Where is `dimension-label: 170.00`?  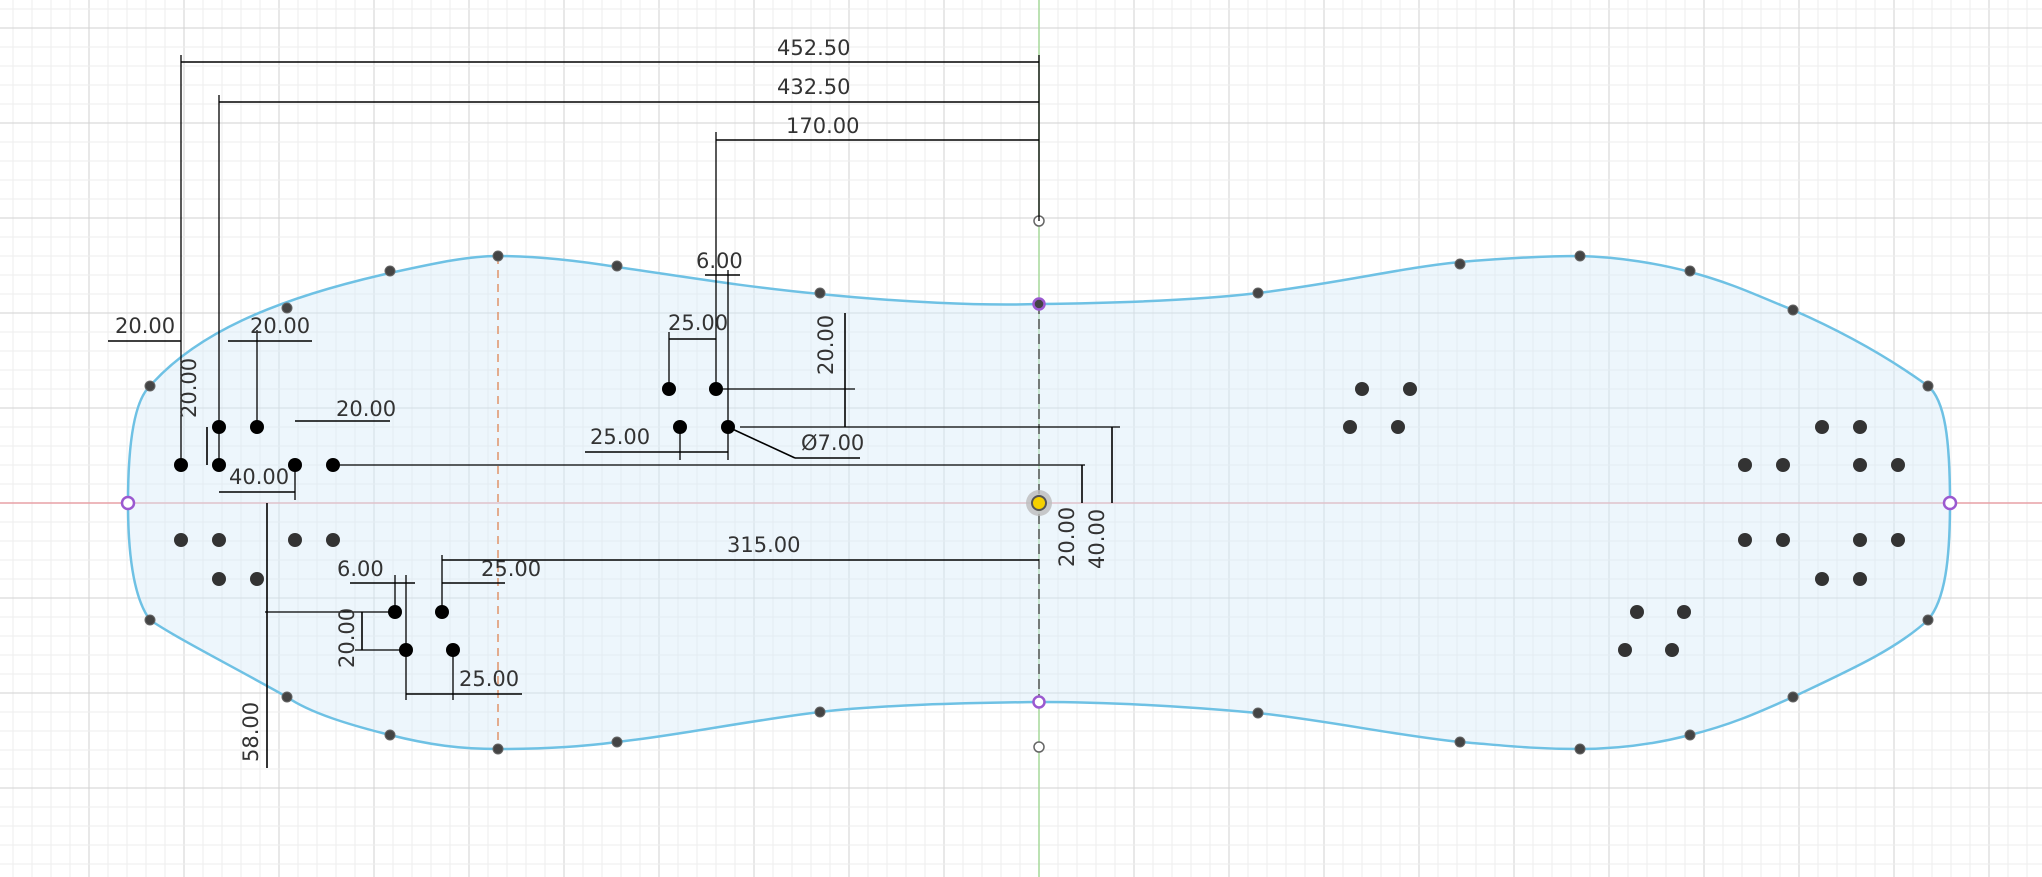 dimension-label: 170.00 is located at coordinates (822, 126).